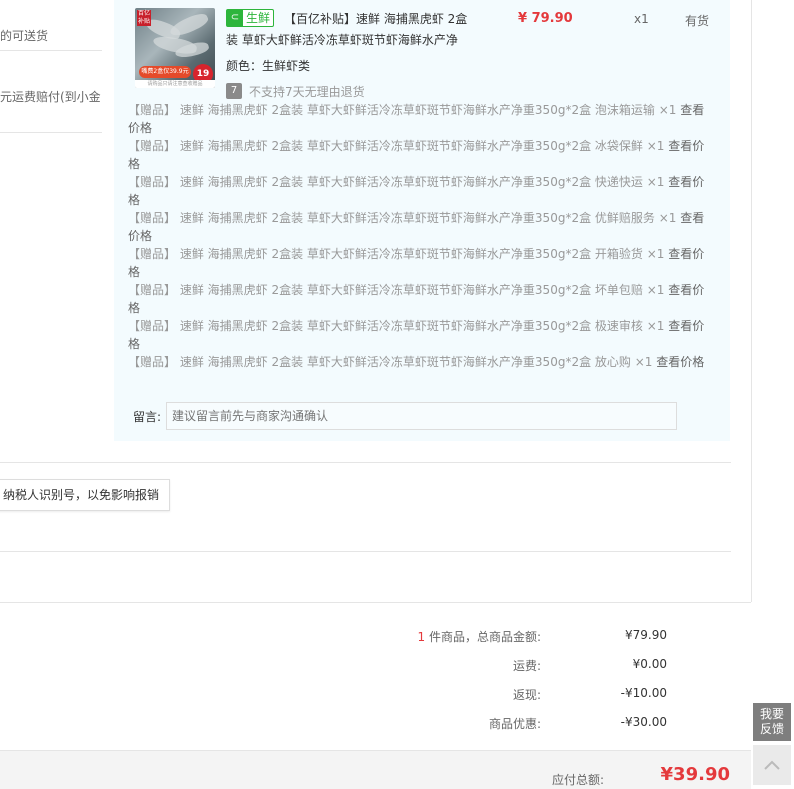  What do you see at coordinates (244, 66) in the screenshot?
I see `attr-label: 颜色：` at bounding box center [244, 66].